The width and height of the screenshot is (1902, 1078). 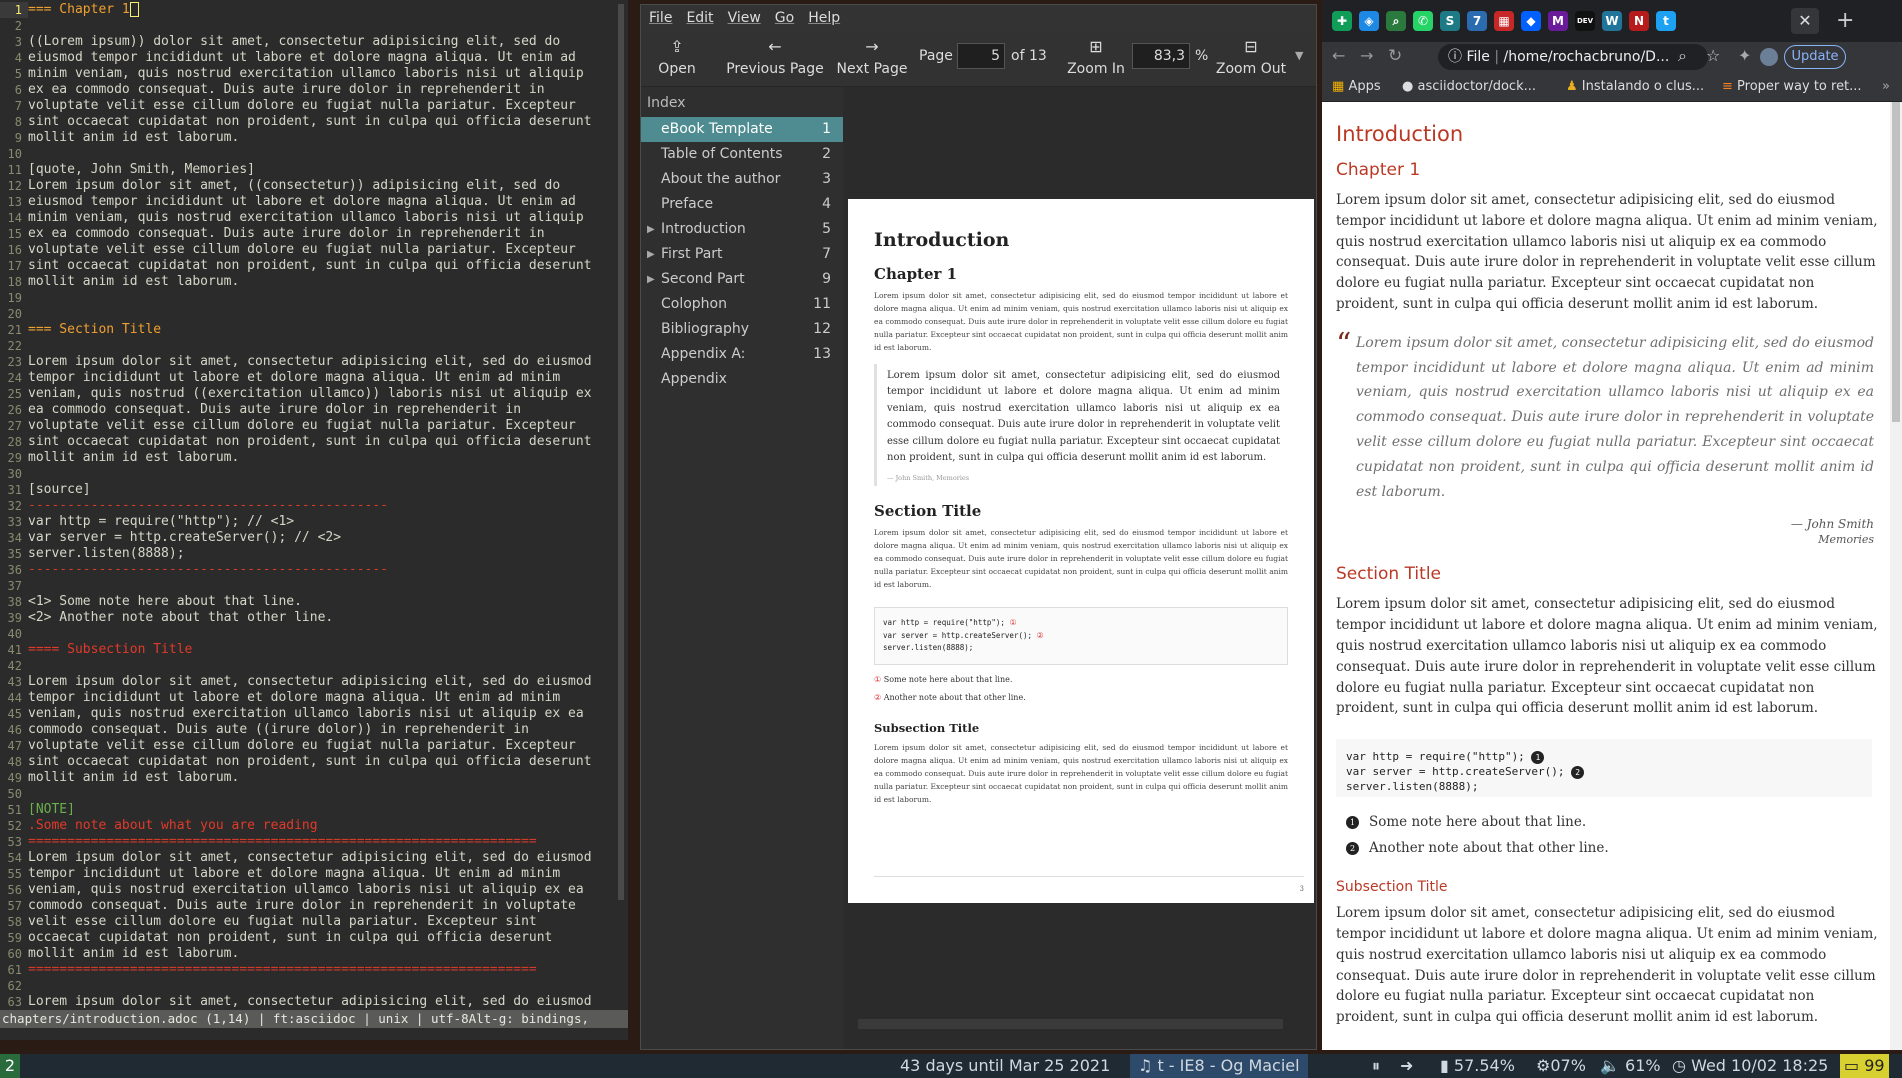 I want to click on index-item: Colophon 11, so click(x=742, y=304).